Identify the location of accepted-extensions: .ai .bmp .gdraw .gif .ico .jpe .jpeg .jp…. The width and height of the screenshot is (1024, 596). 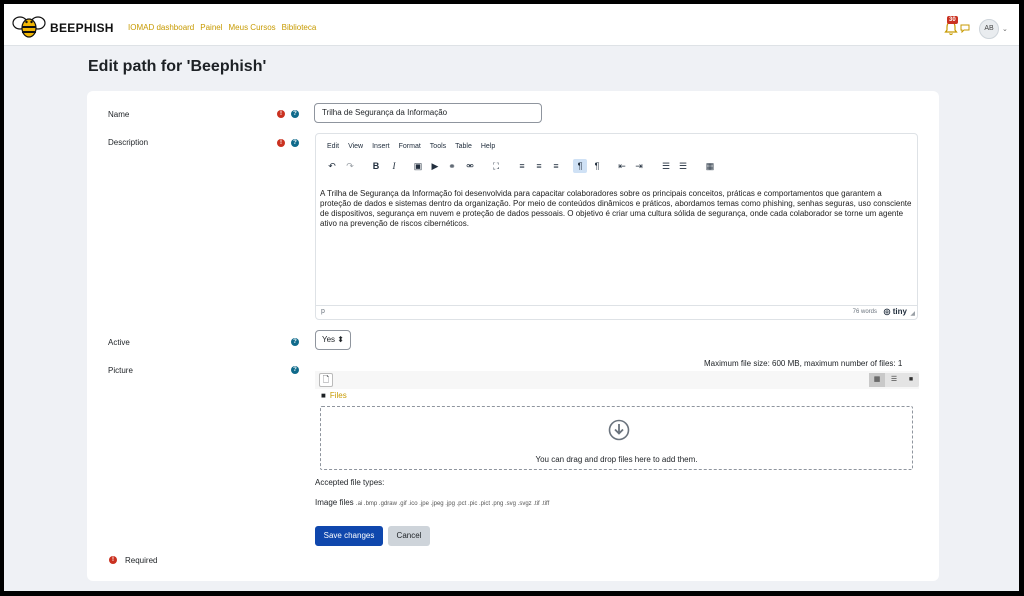
(452, 504).